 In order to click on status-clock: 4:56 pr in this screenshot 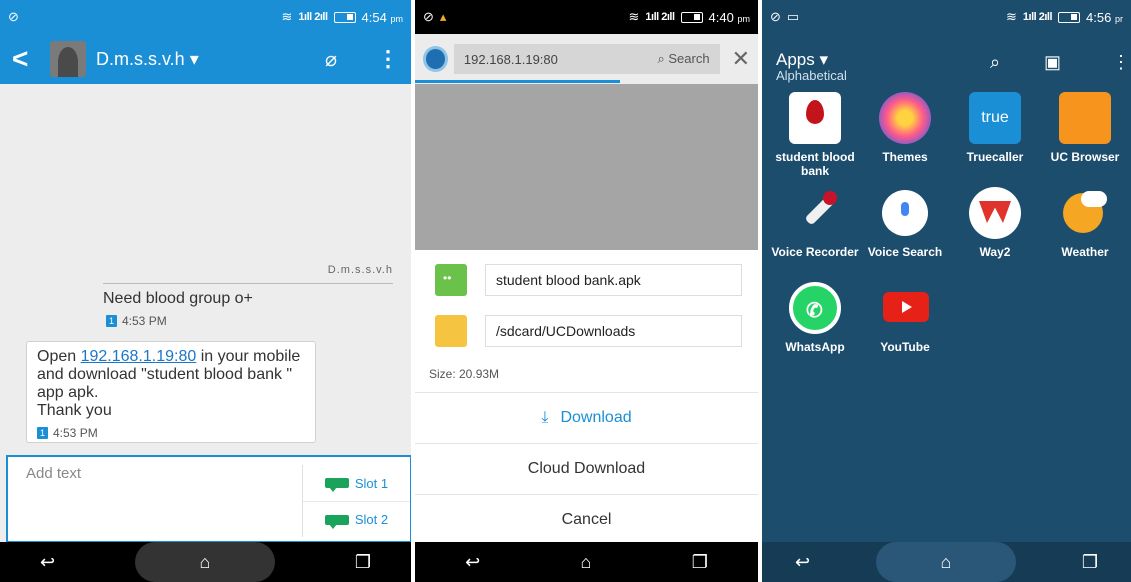, I will do `click(1104, 17)`.